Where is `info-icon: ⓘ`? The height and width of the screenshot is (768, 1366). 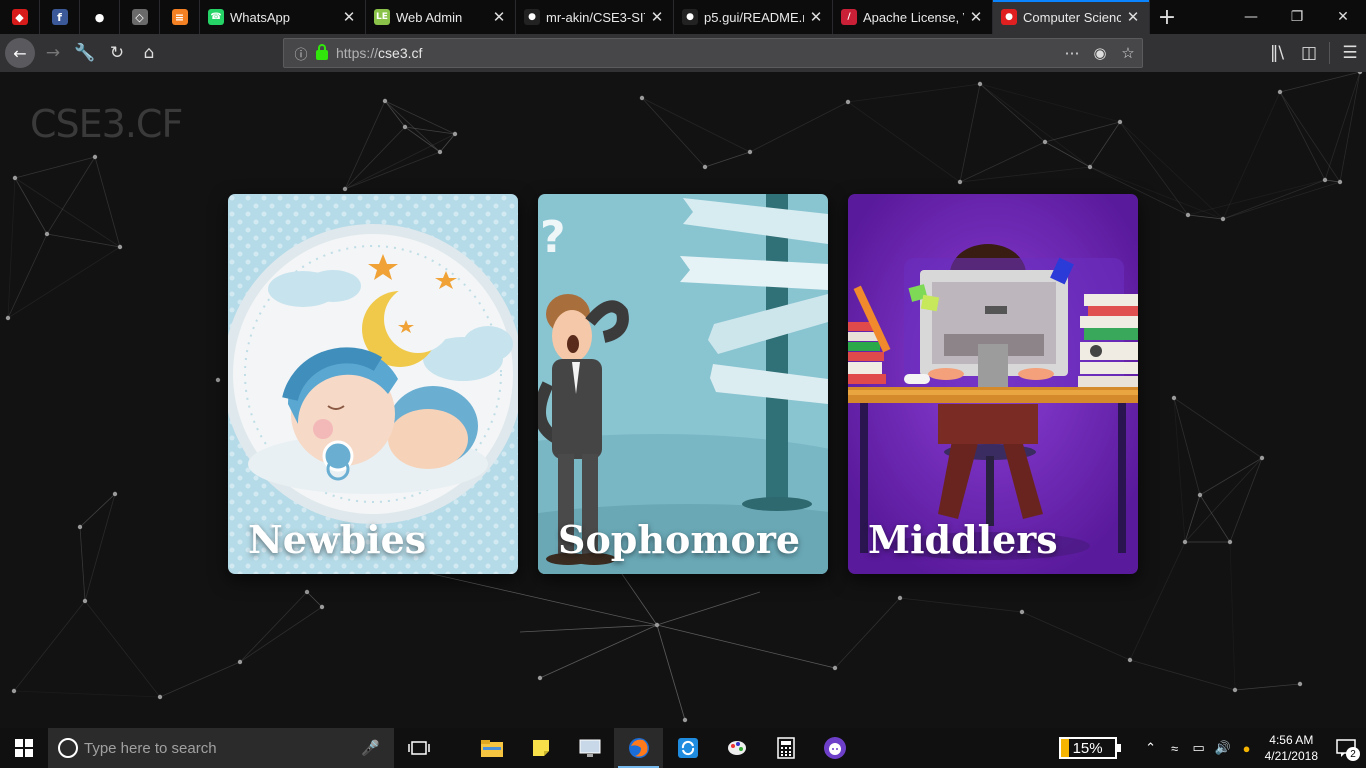 info-icon: ⓘ is located at coordinates (301, 53).